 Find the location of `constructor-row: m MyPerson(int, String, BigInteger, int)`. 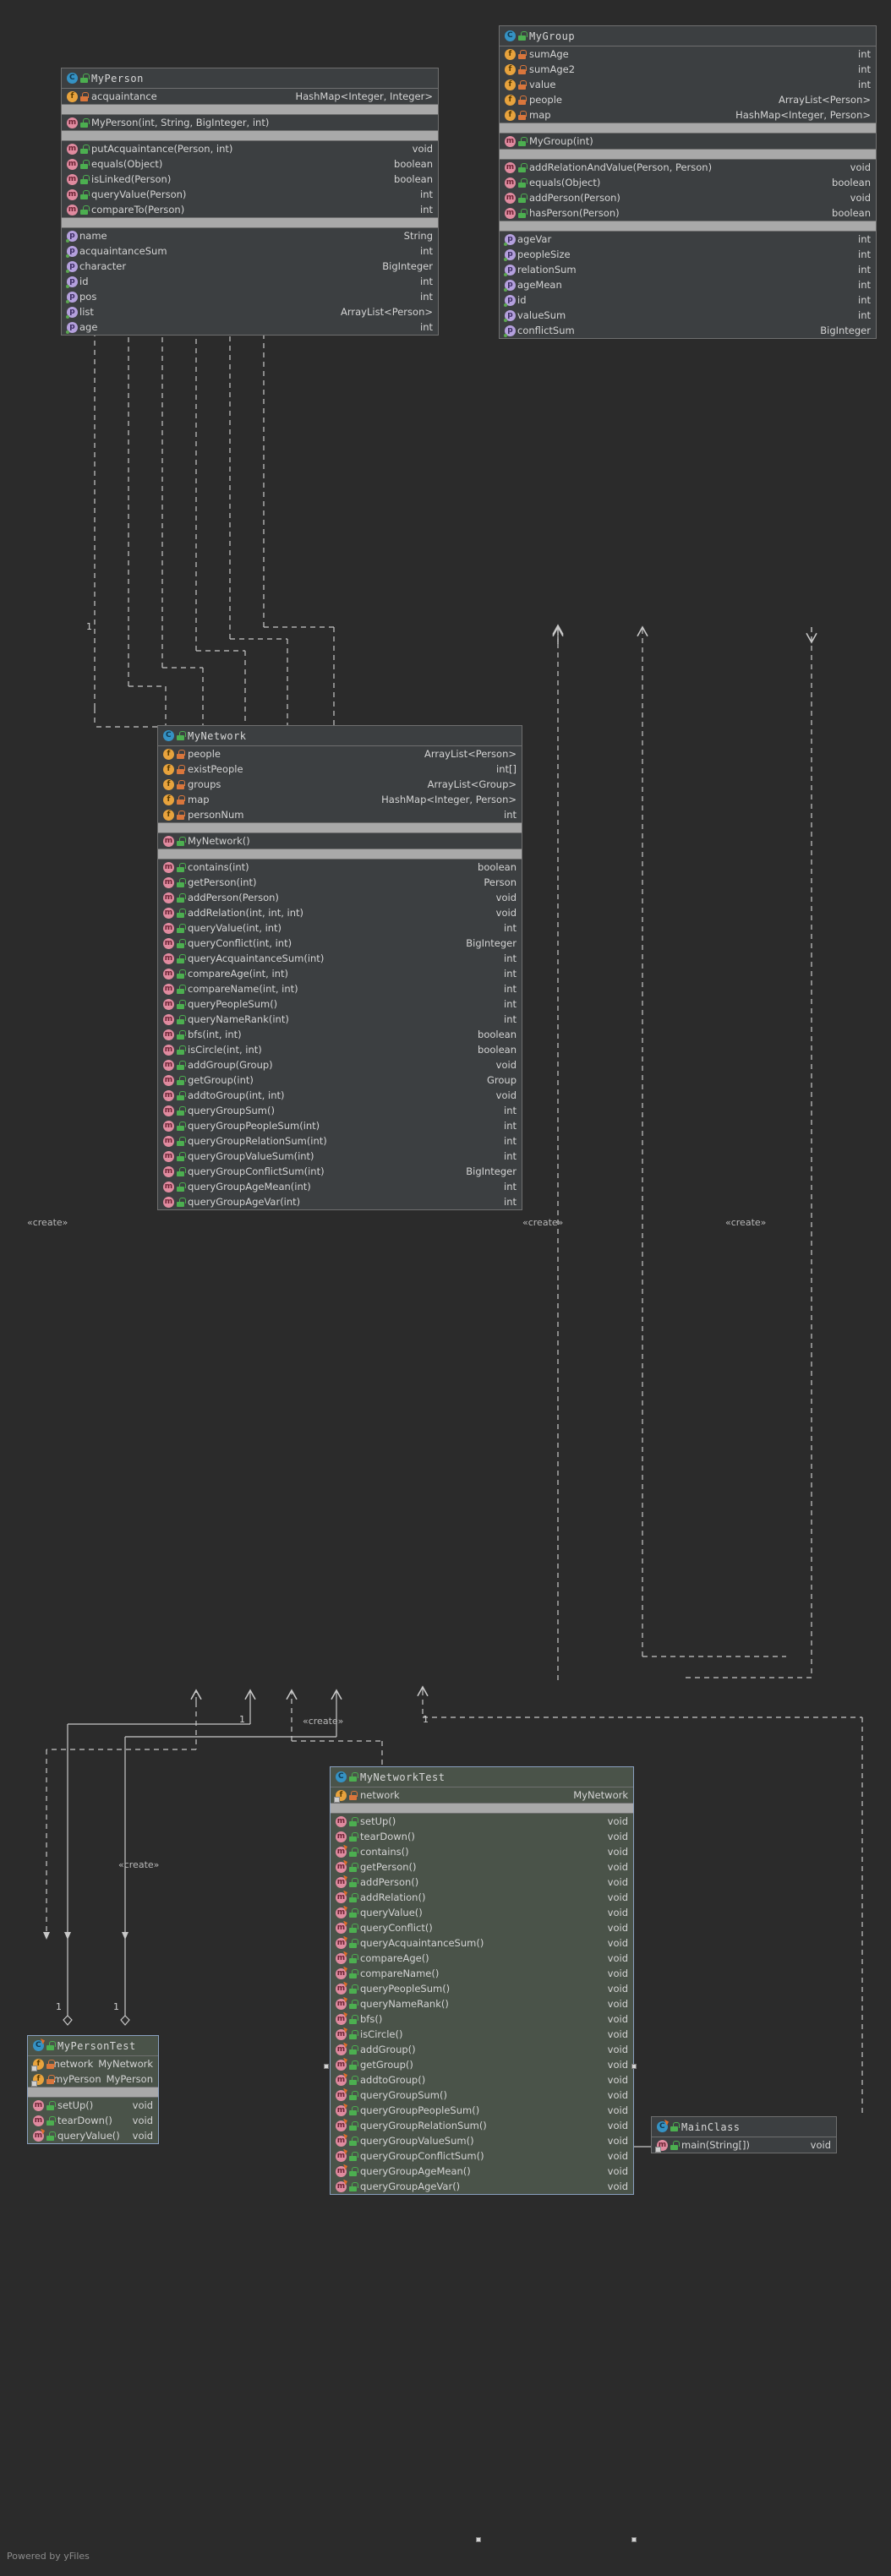

constructor-row: m MyPerson(int, String, BigInteger, int) is located at coordinates (250, 122).